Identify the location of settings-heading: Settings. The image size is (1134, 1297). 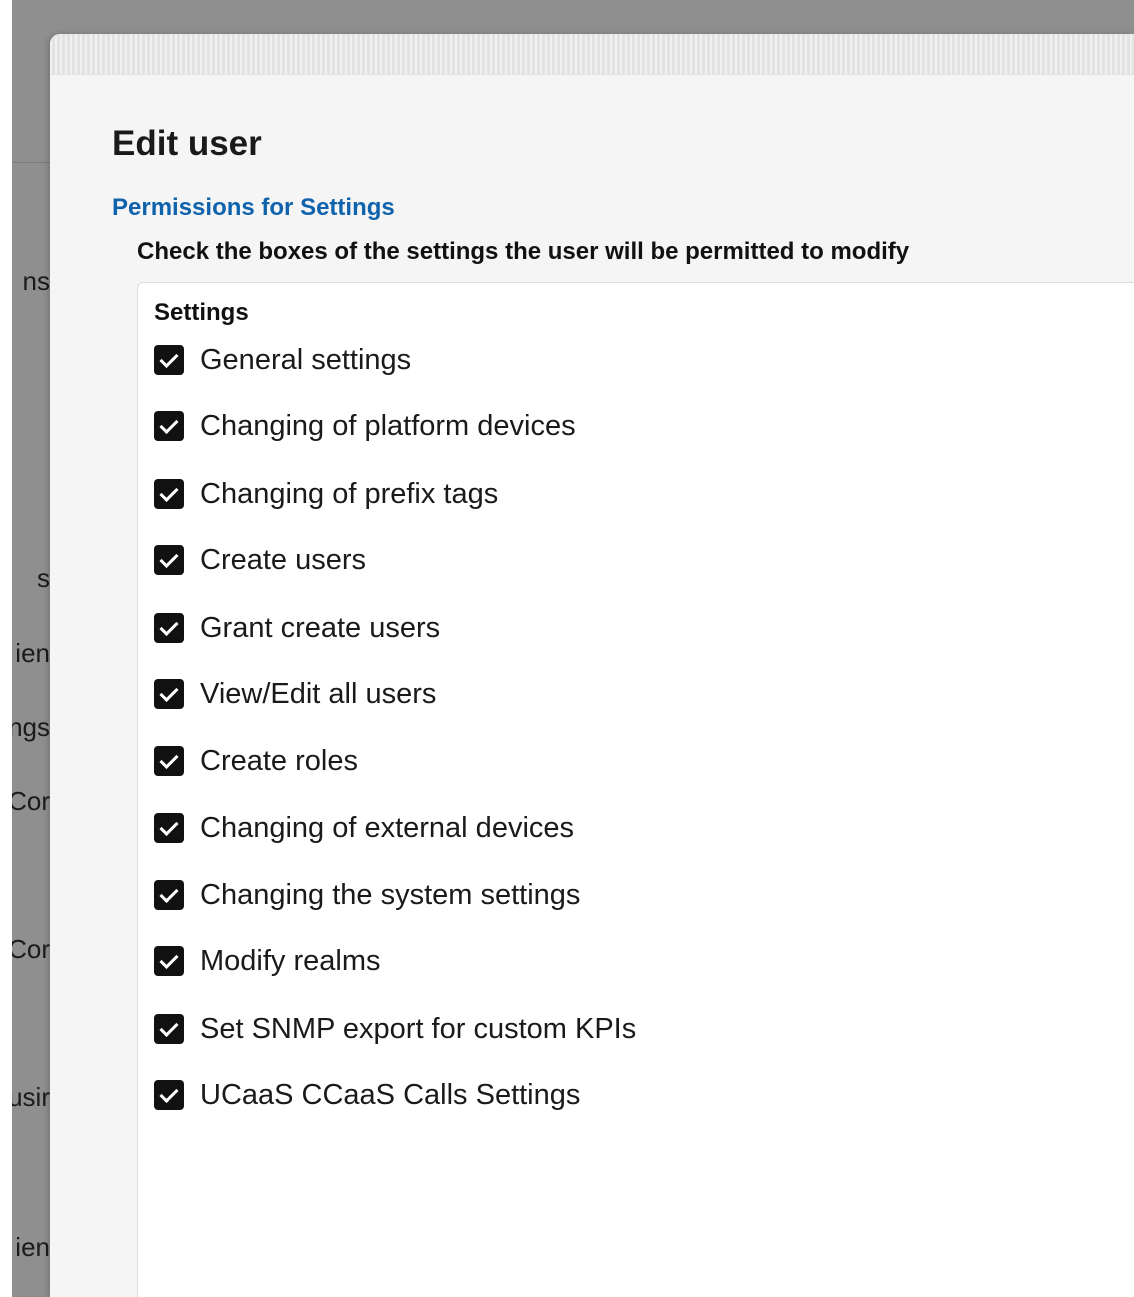
(201, 312).